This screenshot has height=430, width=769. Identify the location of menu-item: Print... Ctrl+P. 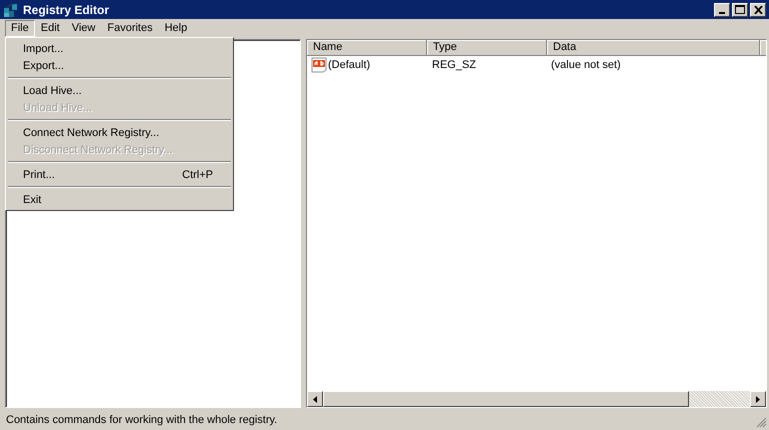
(119, 174).